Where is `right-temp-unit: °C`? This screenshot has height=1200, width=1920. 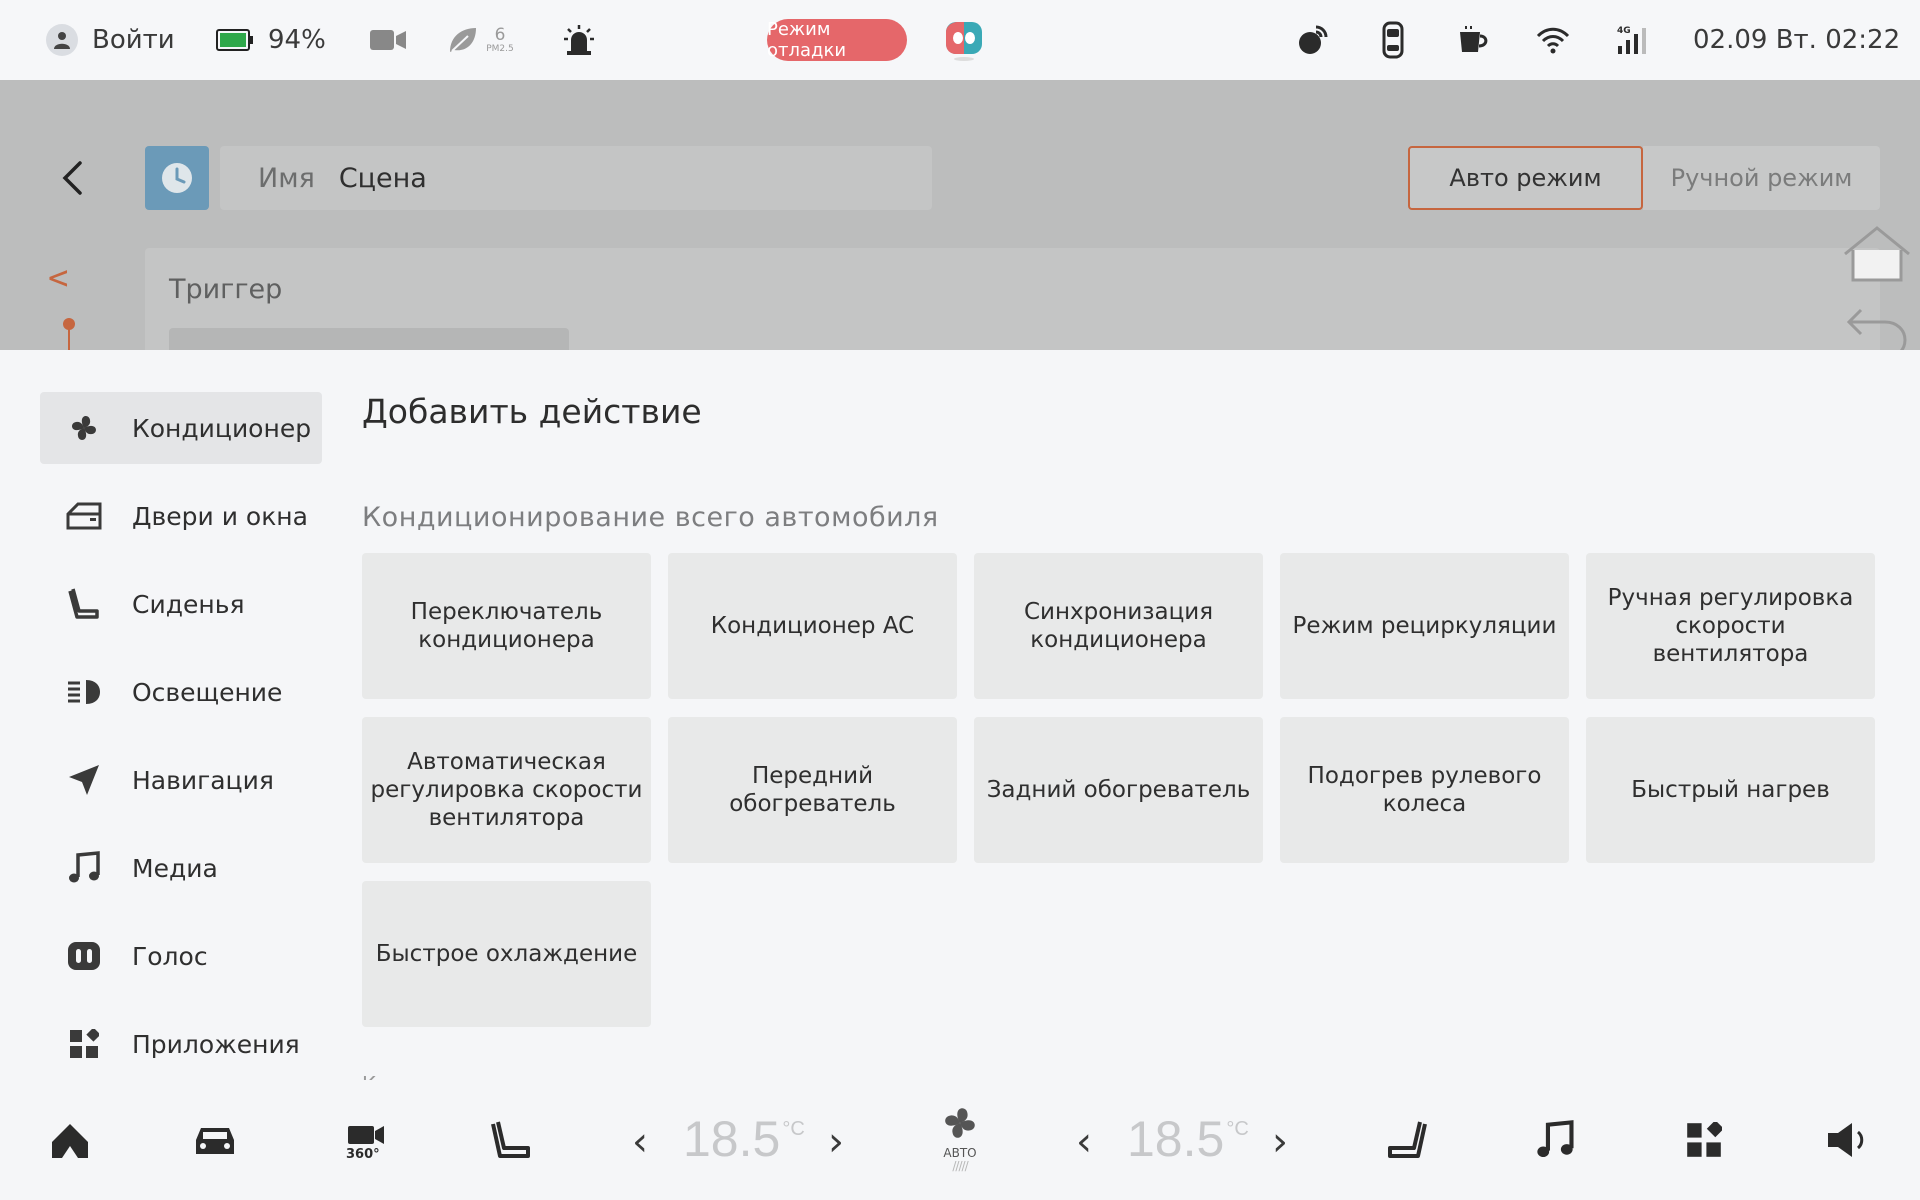
right-temp-unit: °C is located at coordinates (1237, 1129).